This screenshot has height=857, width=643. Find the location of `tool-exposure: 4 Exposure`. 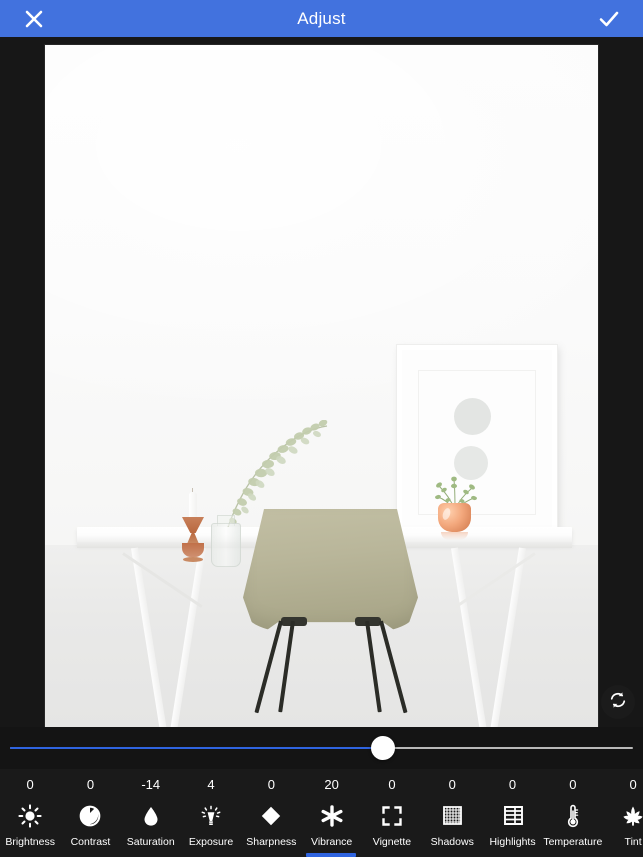

tool-exposure: 4 Exposure is located at coordinates (211, 813).